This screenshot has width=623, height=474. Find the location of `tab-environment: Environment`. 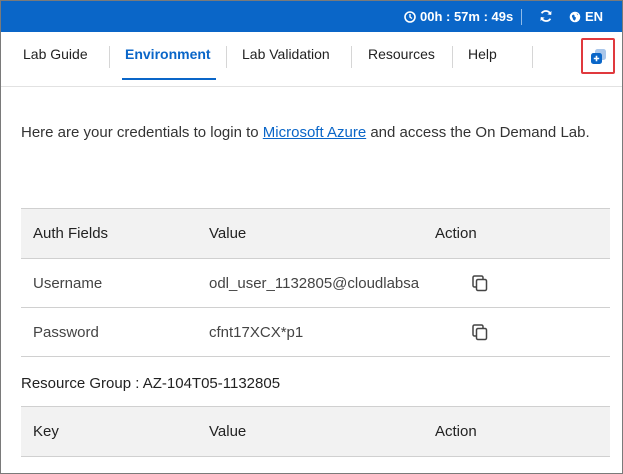

tab-environment: Environment is located at coordinates (168, 54).